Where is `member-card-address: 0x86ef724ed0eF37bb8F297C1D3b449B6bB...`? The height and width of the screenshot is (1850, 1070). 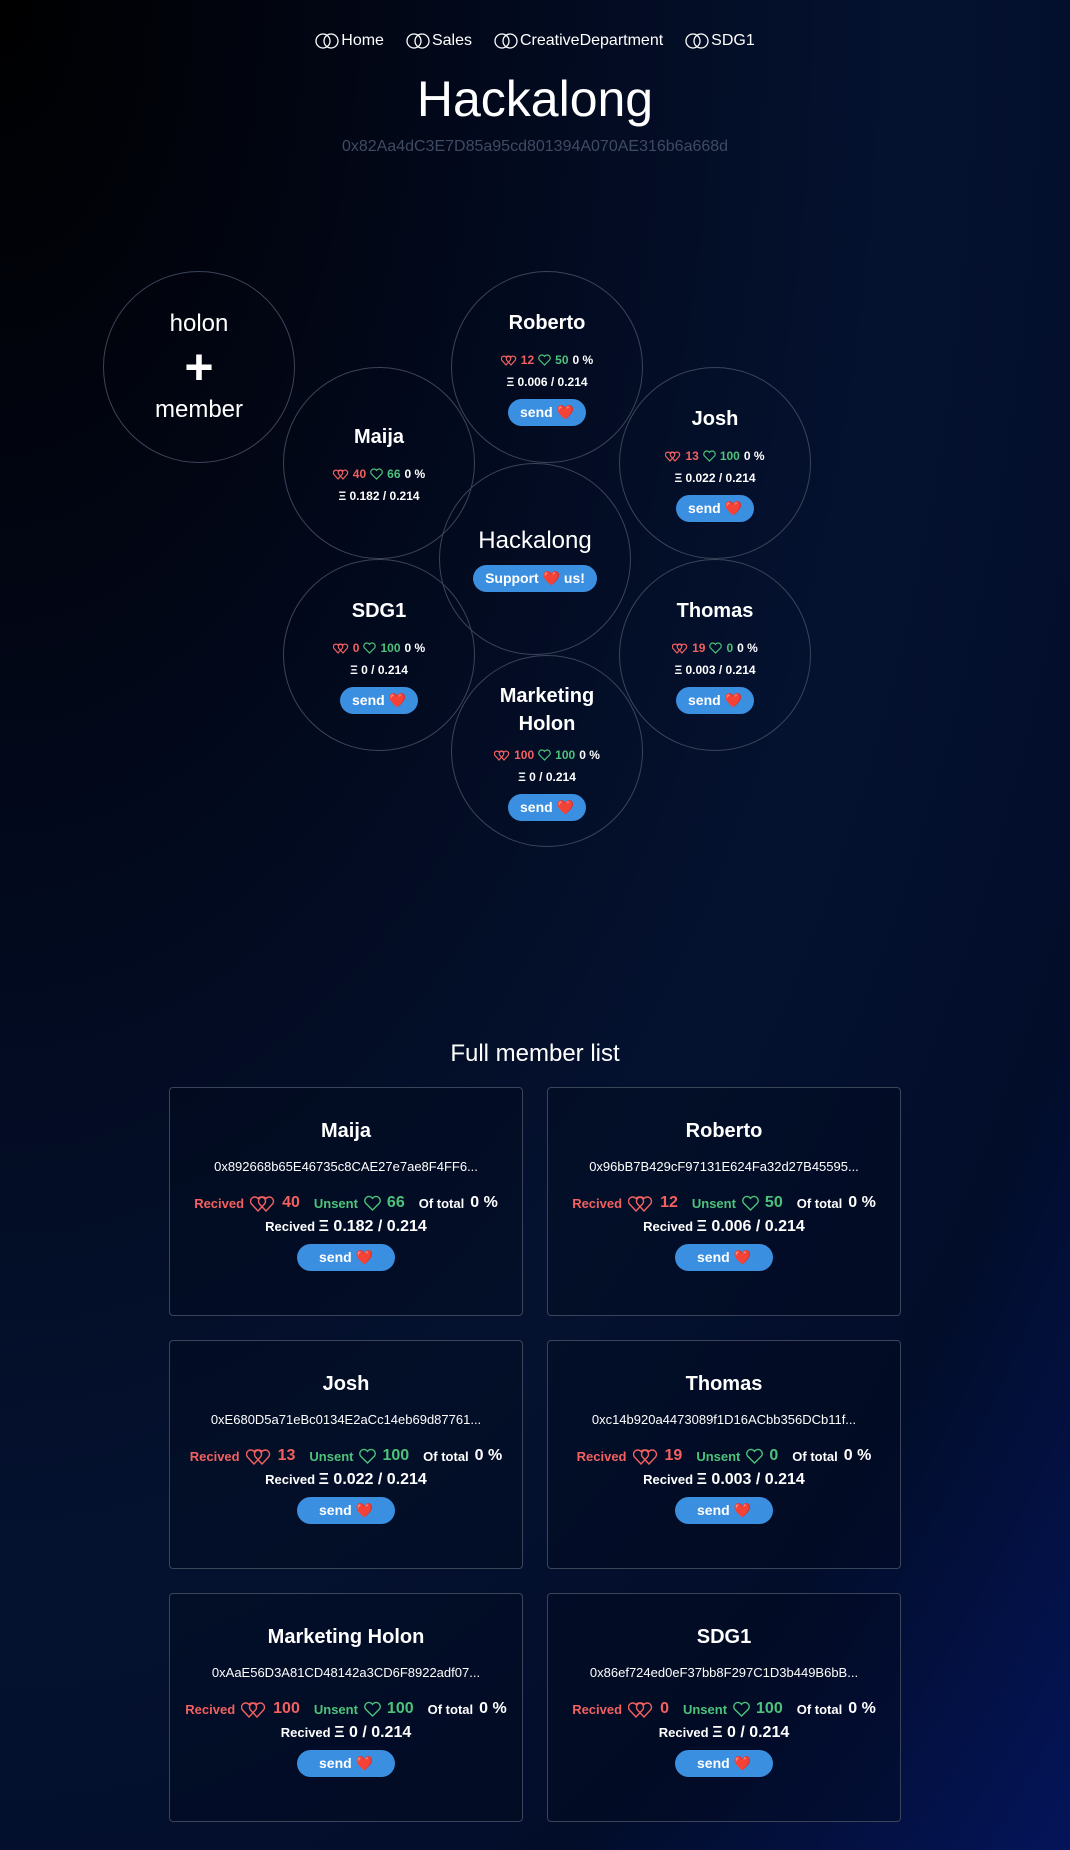
member-card-address: 0x86ef724ed0eF37bb8F297C1D3b449B6bB... is located at coordinates (724, 1672).